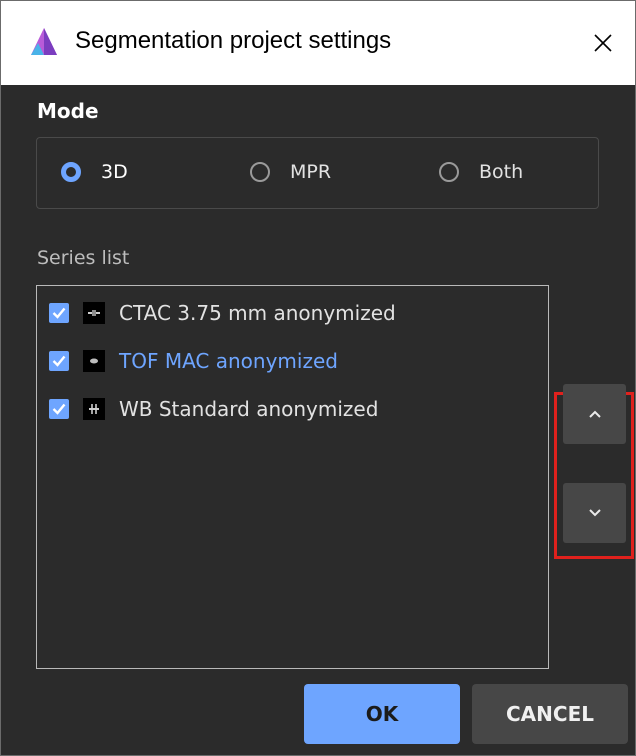 This screenshot has width=636, height=756. Describe the element at coordinates (249, 409) in the screenshot. I see `series-label: WB Standard anonymized` at that location.